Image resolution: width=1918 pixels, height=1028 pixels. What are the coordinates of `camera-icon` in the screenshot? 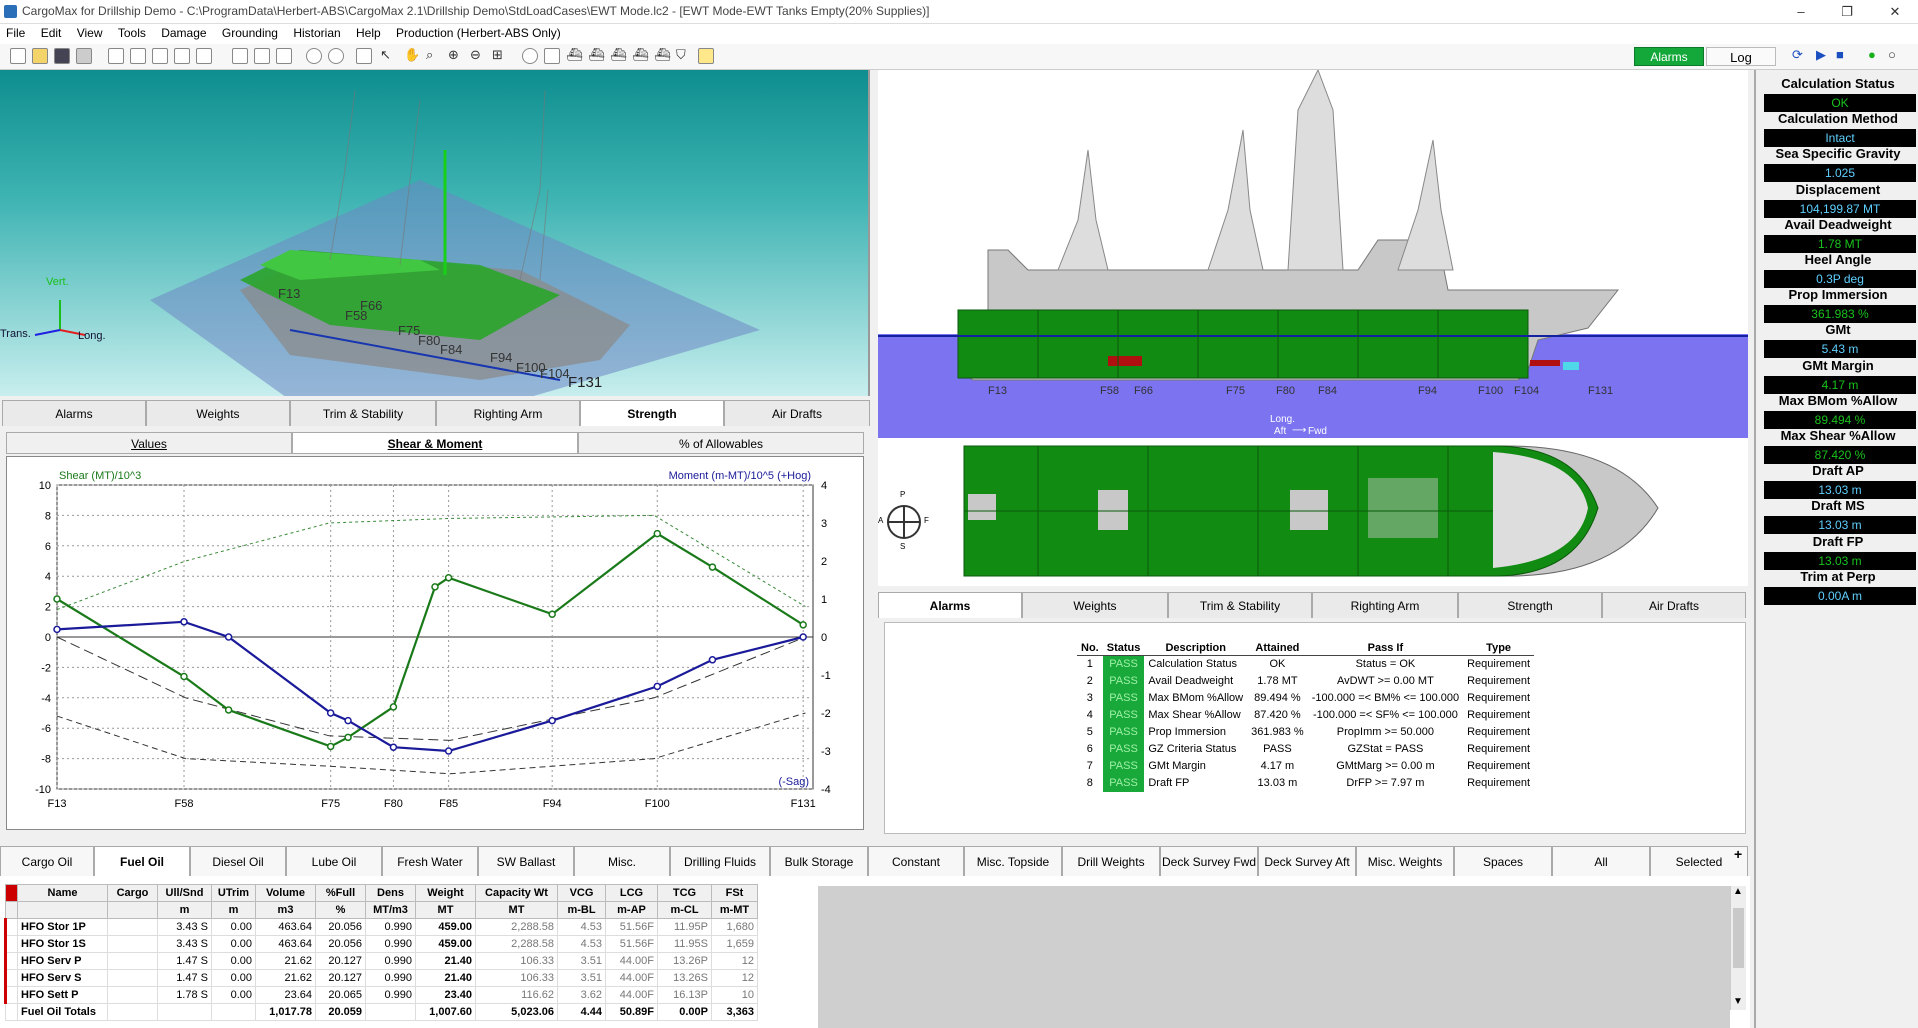 It's located at (364, 56).